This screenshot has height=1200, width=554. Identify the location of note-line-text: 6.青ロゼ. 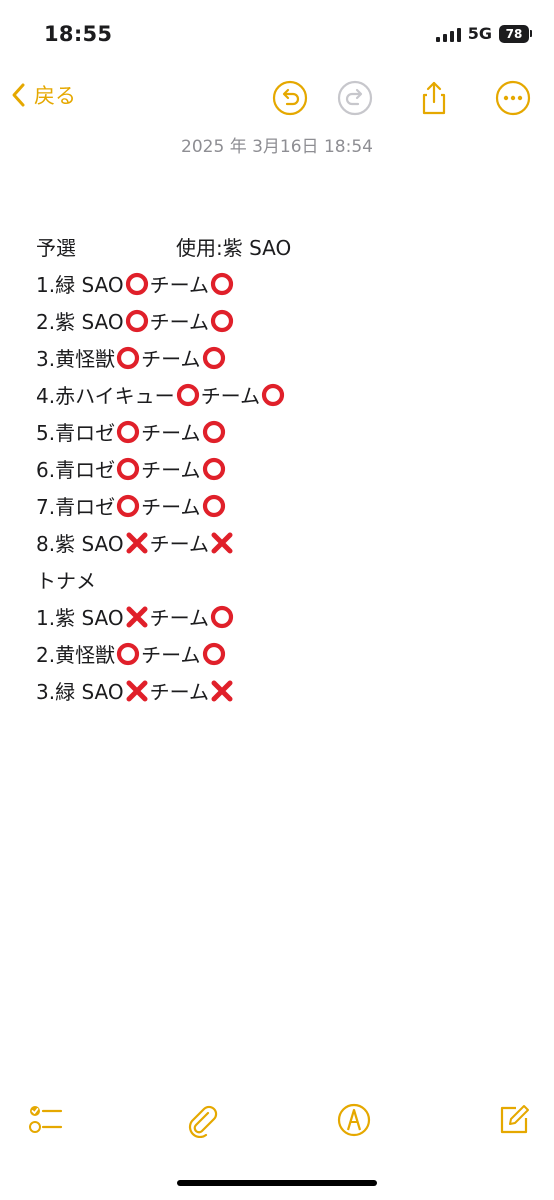
(76, 470).